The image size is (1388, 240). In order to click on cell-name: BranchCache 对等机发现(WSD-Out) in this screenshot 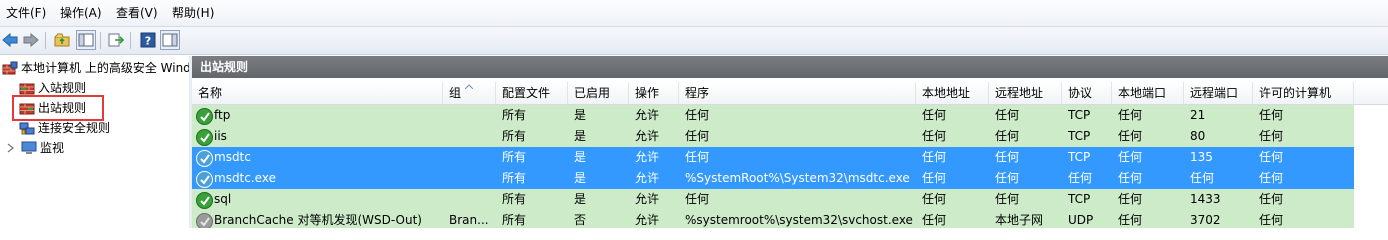, I will do `click(318, 220)`.